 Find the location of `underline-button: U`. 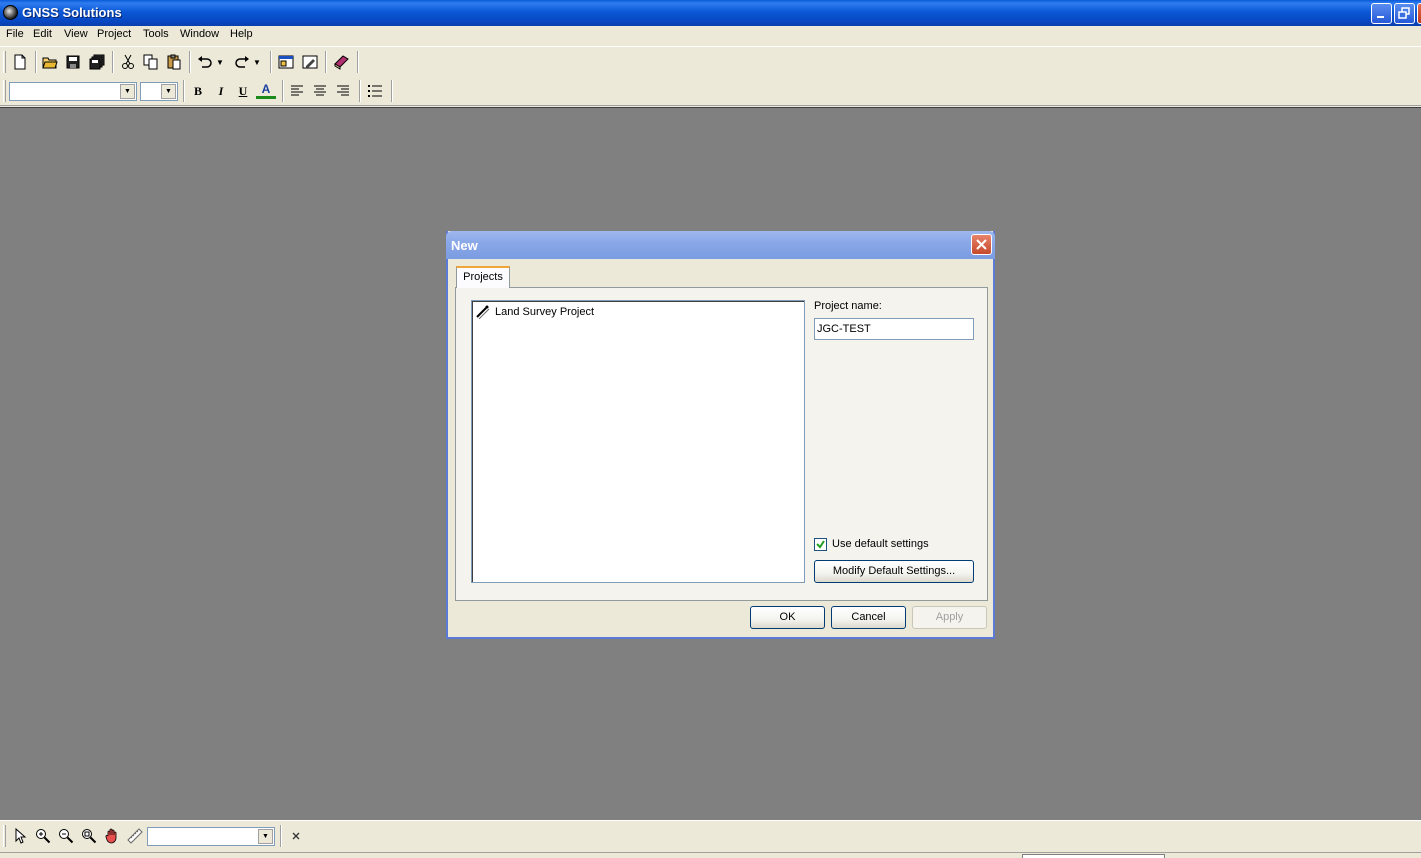

underline-button: U is located at coordinates (243, 91).